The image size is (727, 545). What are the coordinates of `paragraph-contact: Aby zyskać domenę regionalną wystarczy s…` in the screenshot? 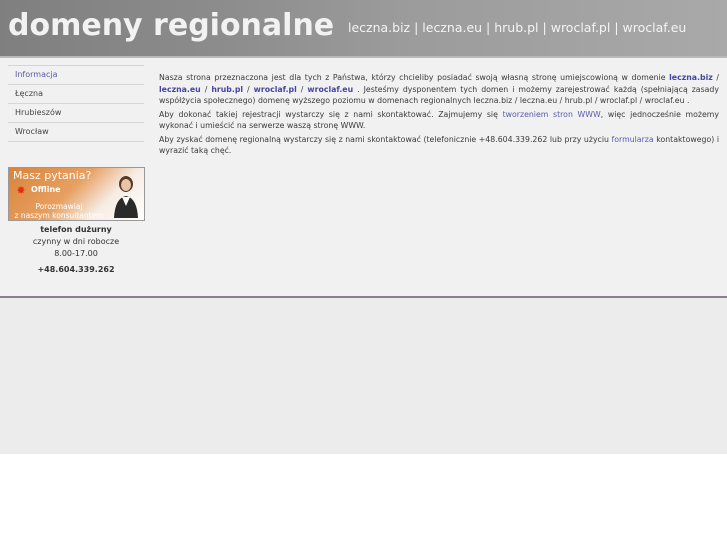 It's located at (439, 145).